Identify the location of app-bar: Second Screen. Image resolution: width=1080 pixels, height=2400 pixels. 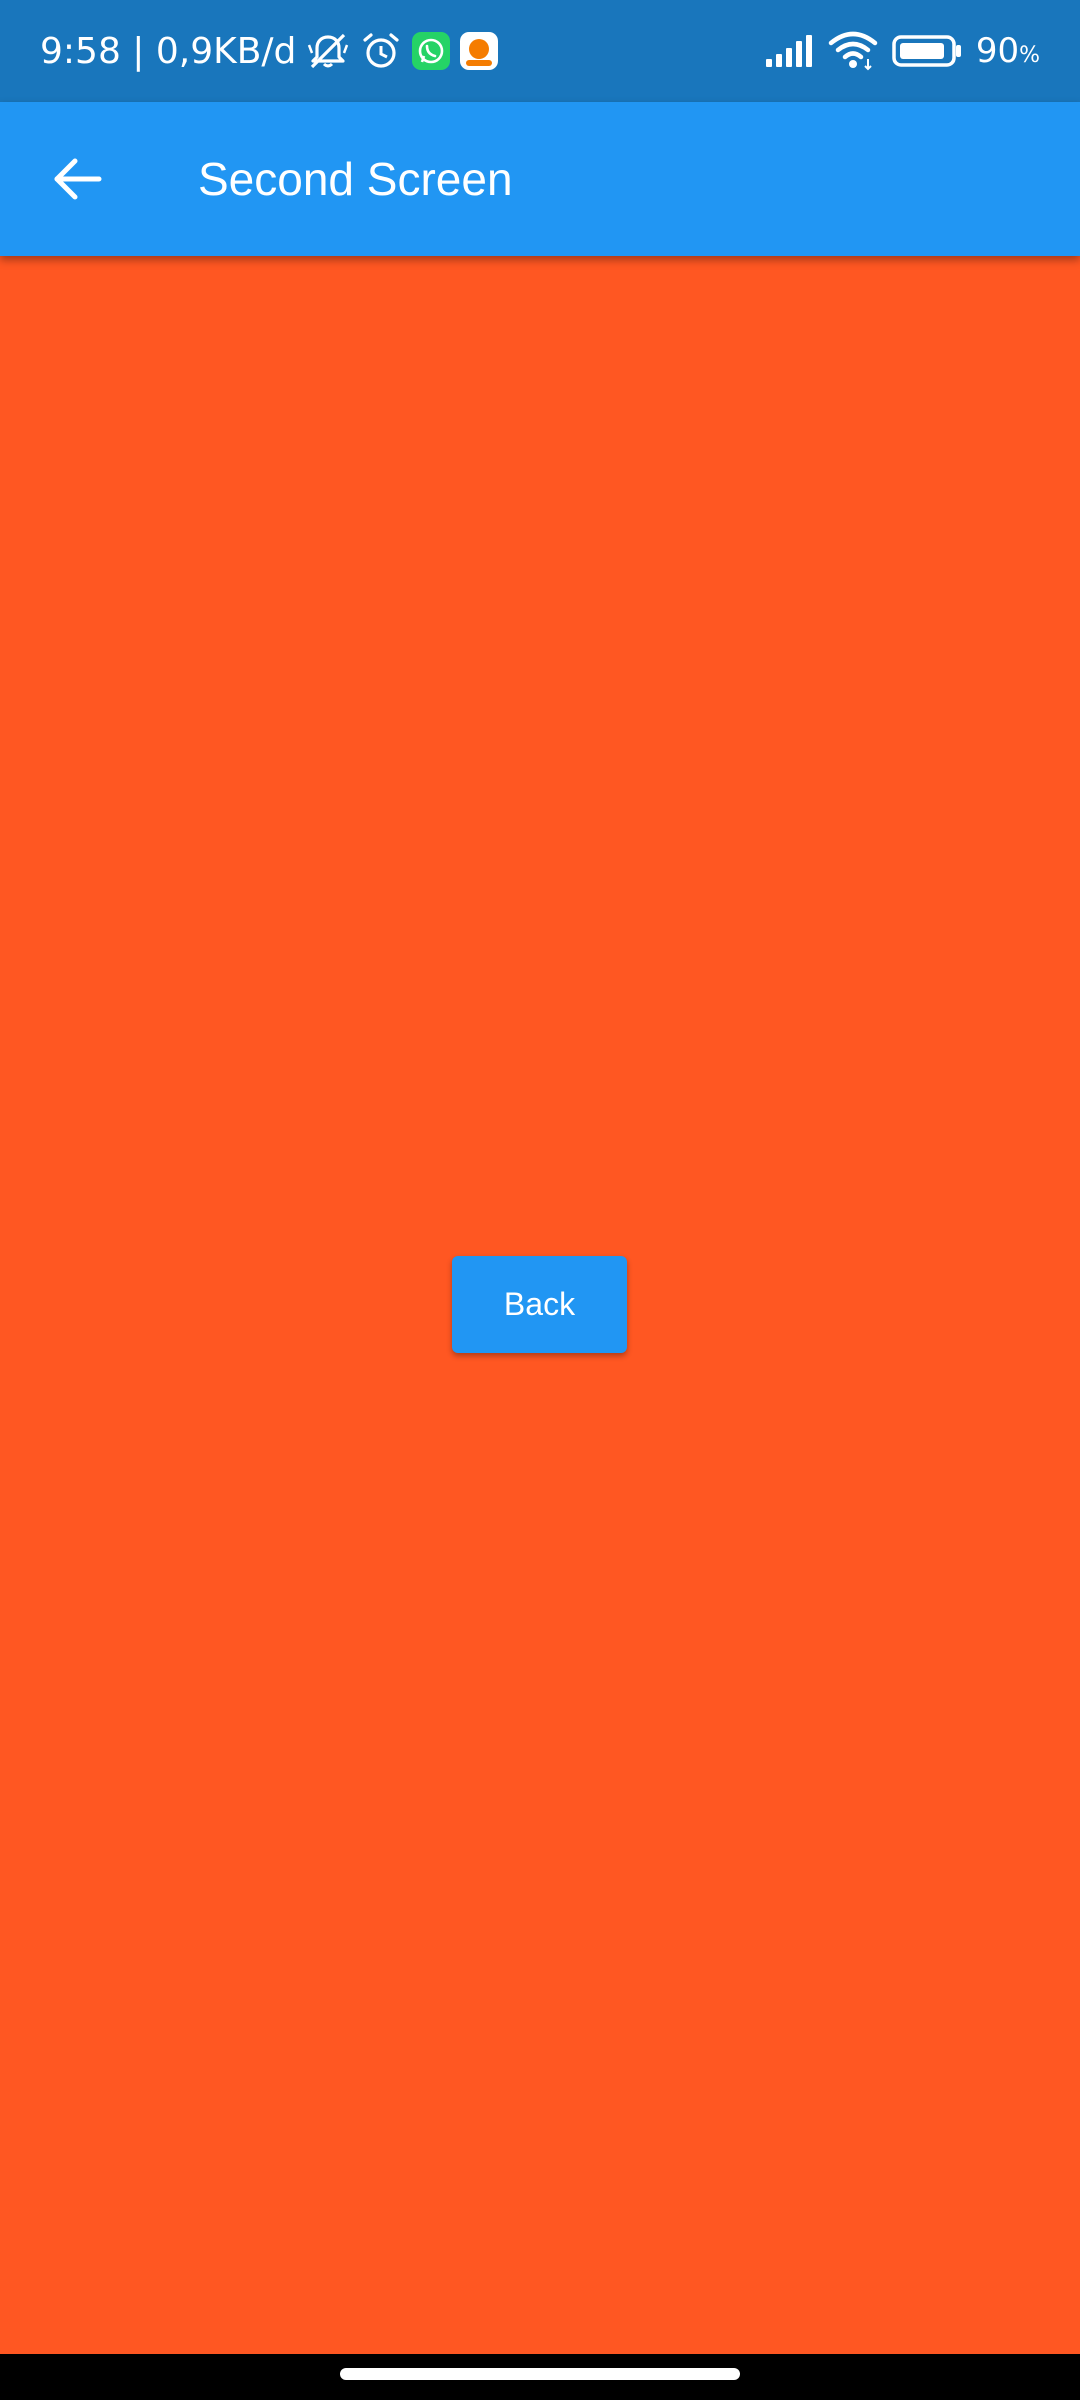
(540, 179).